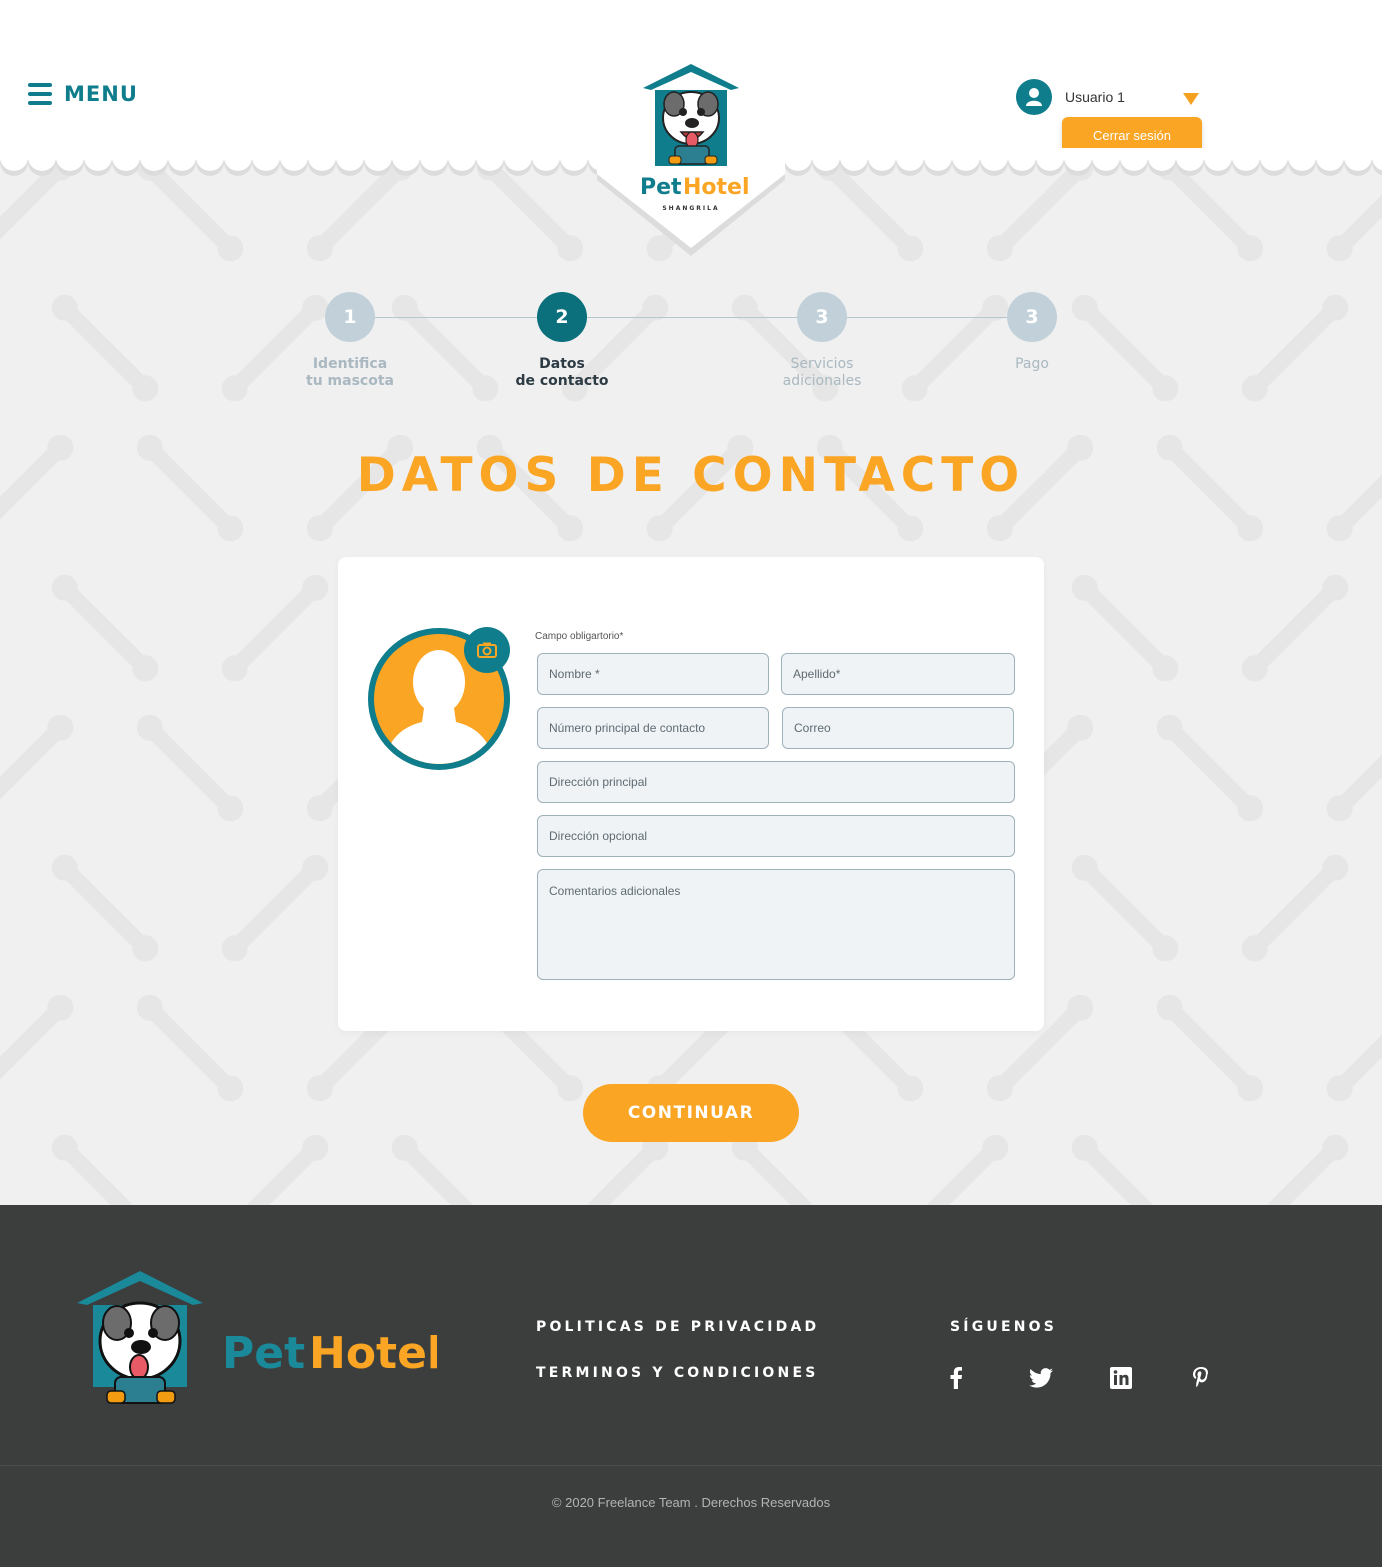 This screenshot has width=1382, height=1567. I want to click on footer-logo-text-hotel: Hotel, so click(373, 1353).